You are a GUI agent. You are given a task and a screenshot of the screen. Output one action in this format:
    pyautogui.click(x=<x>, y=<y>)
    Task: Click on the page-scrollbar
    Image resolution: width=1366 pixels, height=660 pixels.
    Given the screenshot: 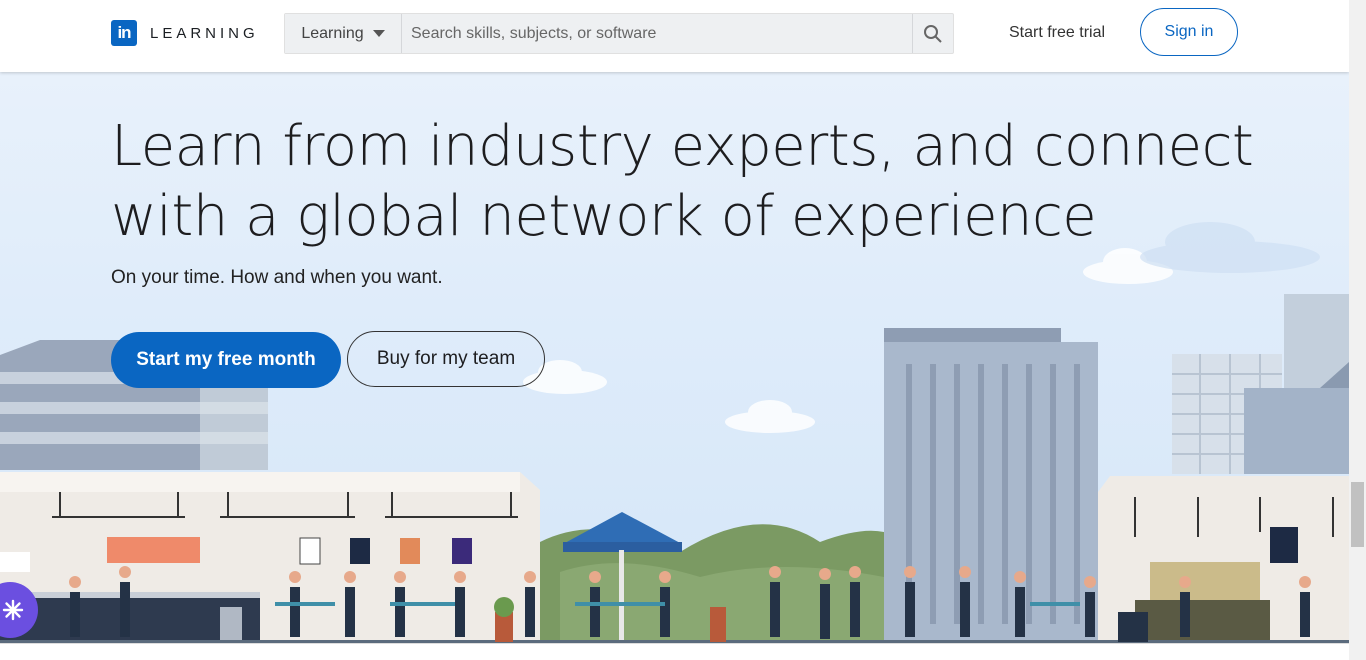 What is the action you would take?
    pyautogui.click(x=1357, y=330)
    